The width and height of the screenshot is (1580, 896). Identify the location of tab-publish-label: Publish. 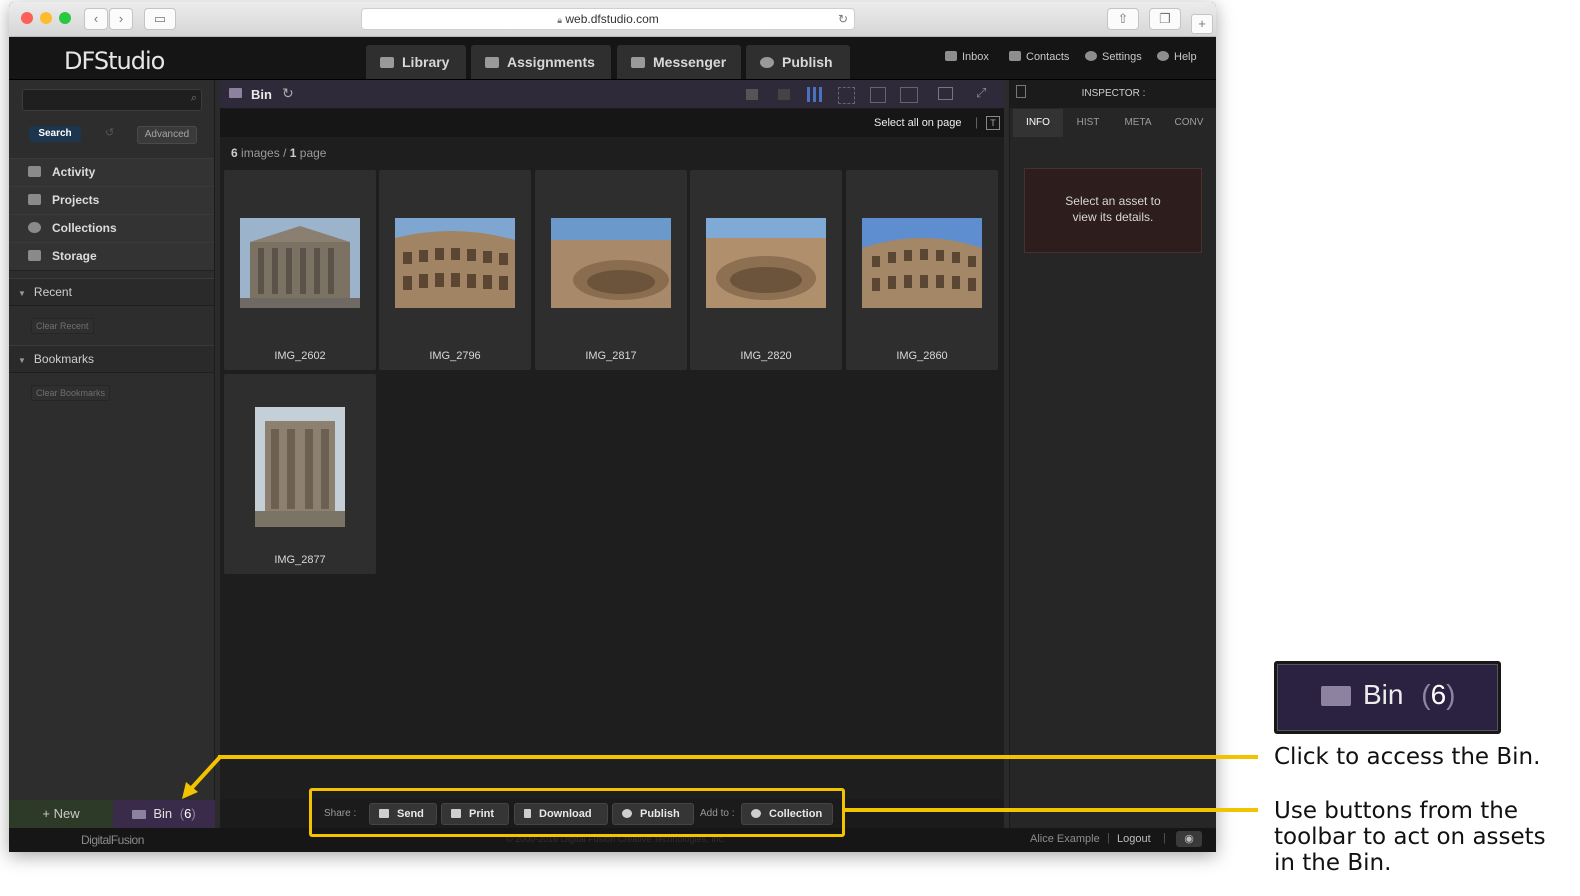
(807, 62).